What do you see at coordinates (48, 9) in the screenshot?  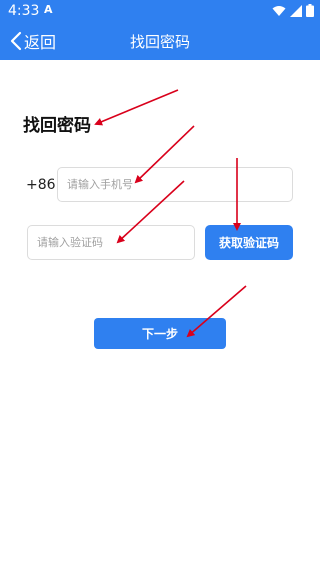 I see `notification-icon: A` at bounding box center [48, 9].